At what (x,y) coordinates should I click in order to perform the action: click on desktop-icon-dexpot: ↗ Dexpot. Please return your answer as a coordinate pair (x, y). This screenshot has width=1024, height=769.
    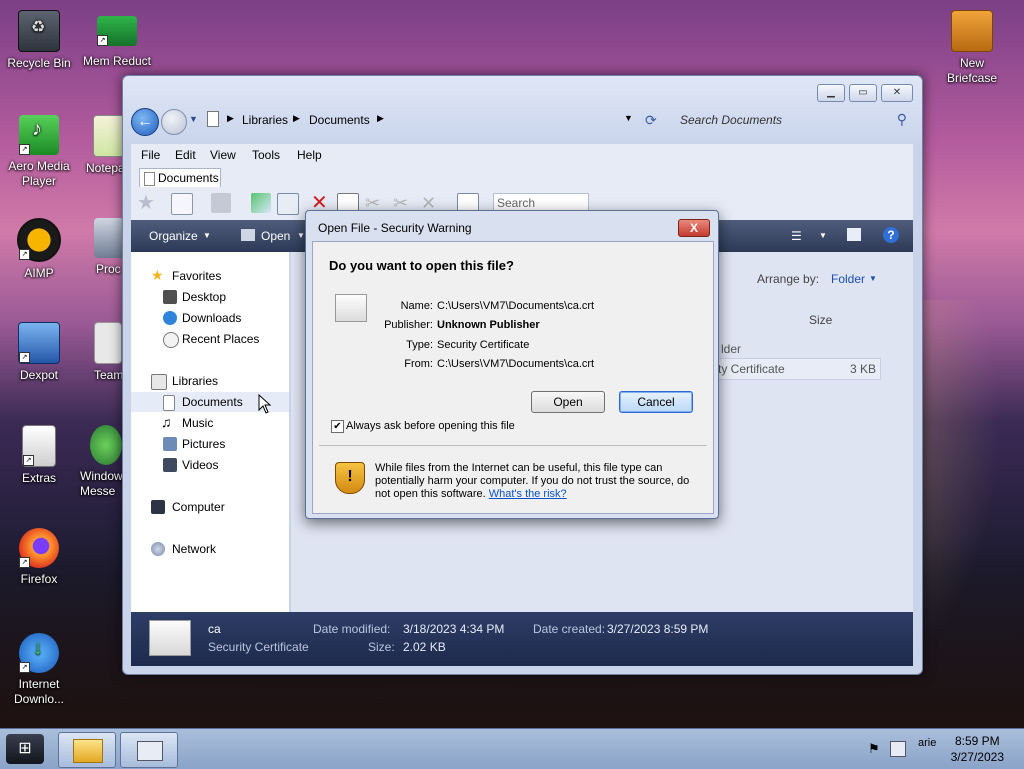
    Looking at the image, I should click on (39, 352).